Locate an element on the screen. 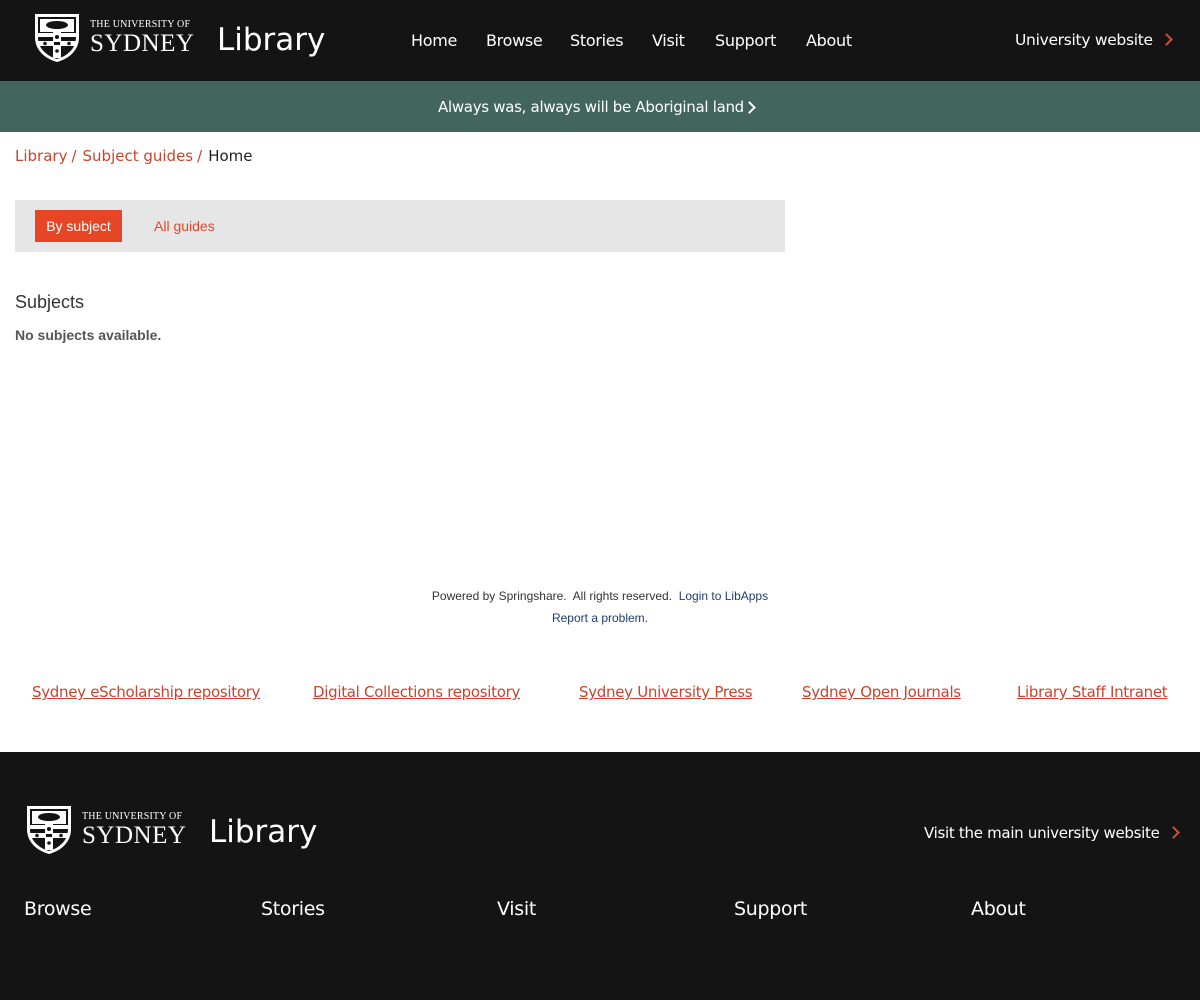 This screenshot has height=1000, width=1200. subjects-heading: Subjects is located at coordinates (50, 302).